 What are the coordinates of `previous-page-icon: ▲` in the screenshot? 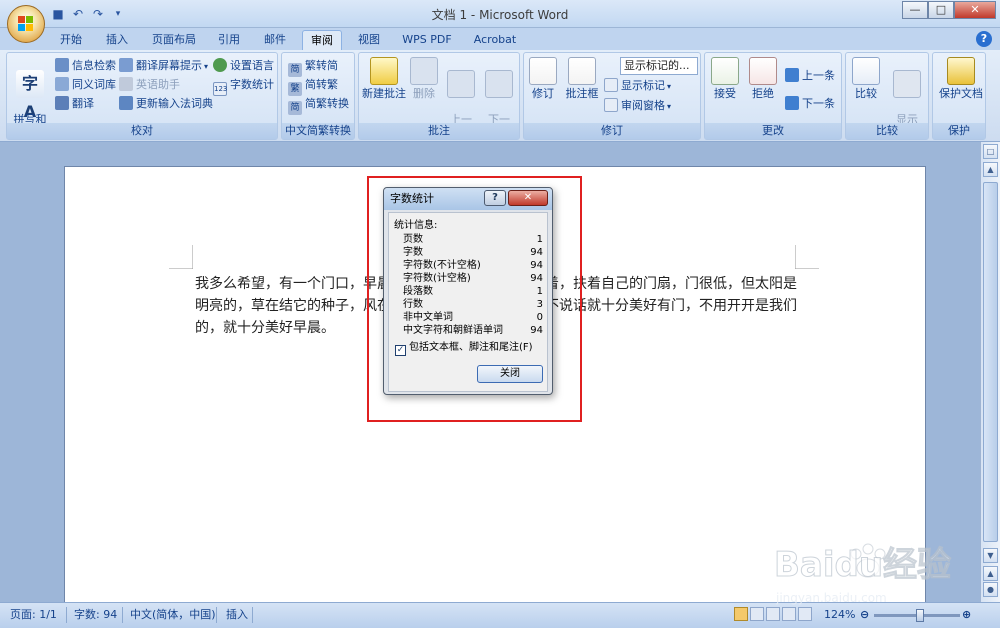 It's located at (990, 573).